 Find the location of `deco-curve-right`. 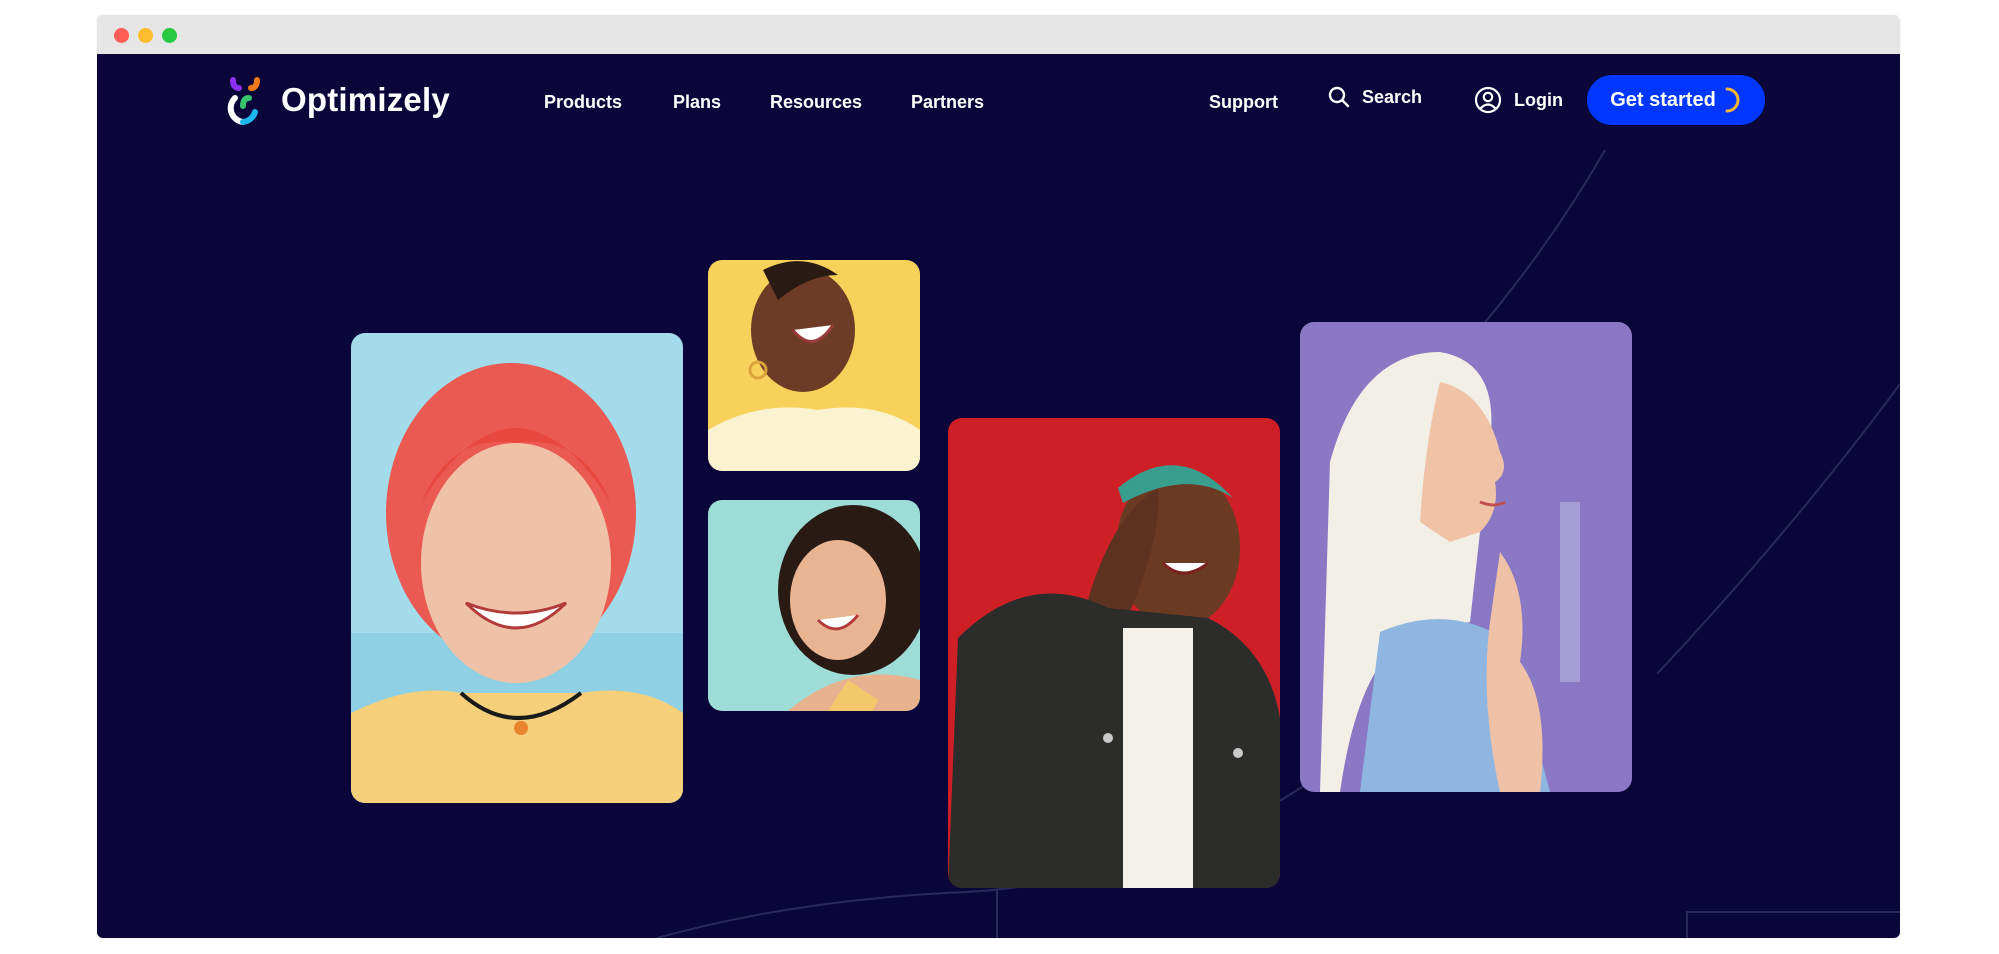

deco-curve-right is located at coordinates (1778, 529).